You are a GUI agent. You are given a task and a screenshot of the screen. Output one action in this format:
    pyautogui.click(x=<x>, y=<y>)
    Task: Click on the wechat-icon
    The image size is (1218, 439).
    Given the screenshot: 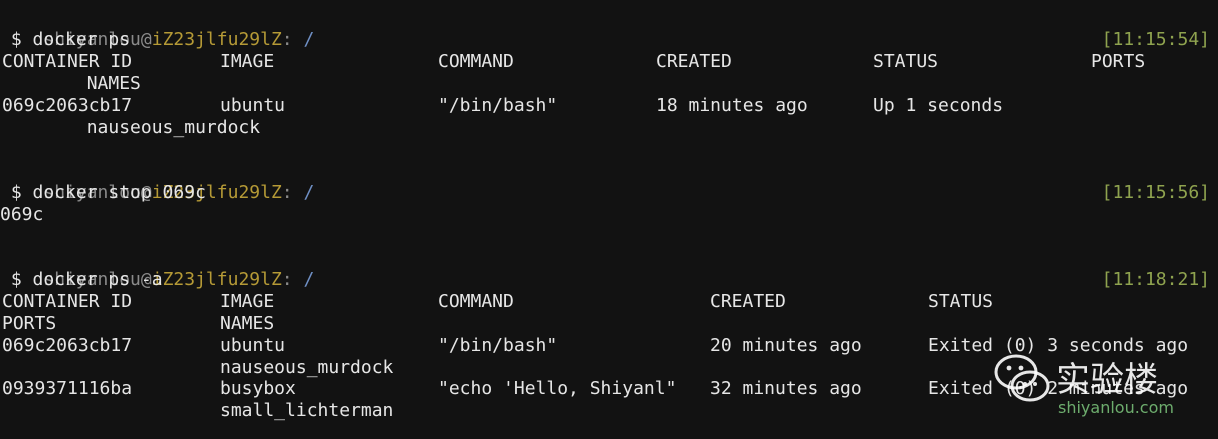 What is the action you would take?
    pyautogui.click(x=1022, y=378)
    